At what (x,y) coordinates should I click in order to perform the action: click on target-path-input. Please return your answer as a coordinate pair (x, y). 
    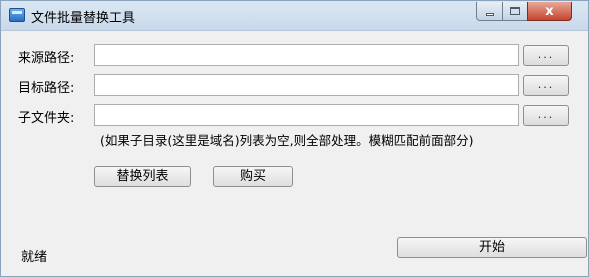
    Looking at the image, I should click on (306, 85).